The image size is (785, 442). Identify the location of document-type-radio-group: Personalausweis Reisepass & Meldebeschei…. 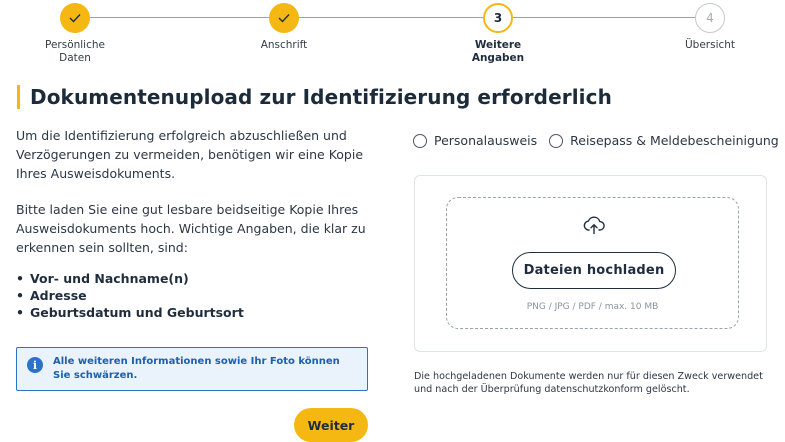
(599, 140).